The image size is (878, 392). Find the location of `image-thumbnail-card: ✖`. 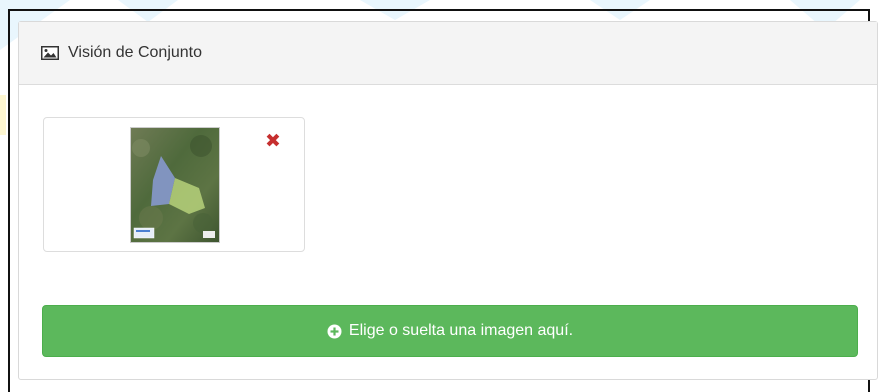

image-thumbnail-card: ✖ is located at coordinates (174, 184).